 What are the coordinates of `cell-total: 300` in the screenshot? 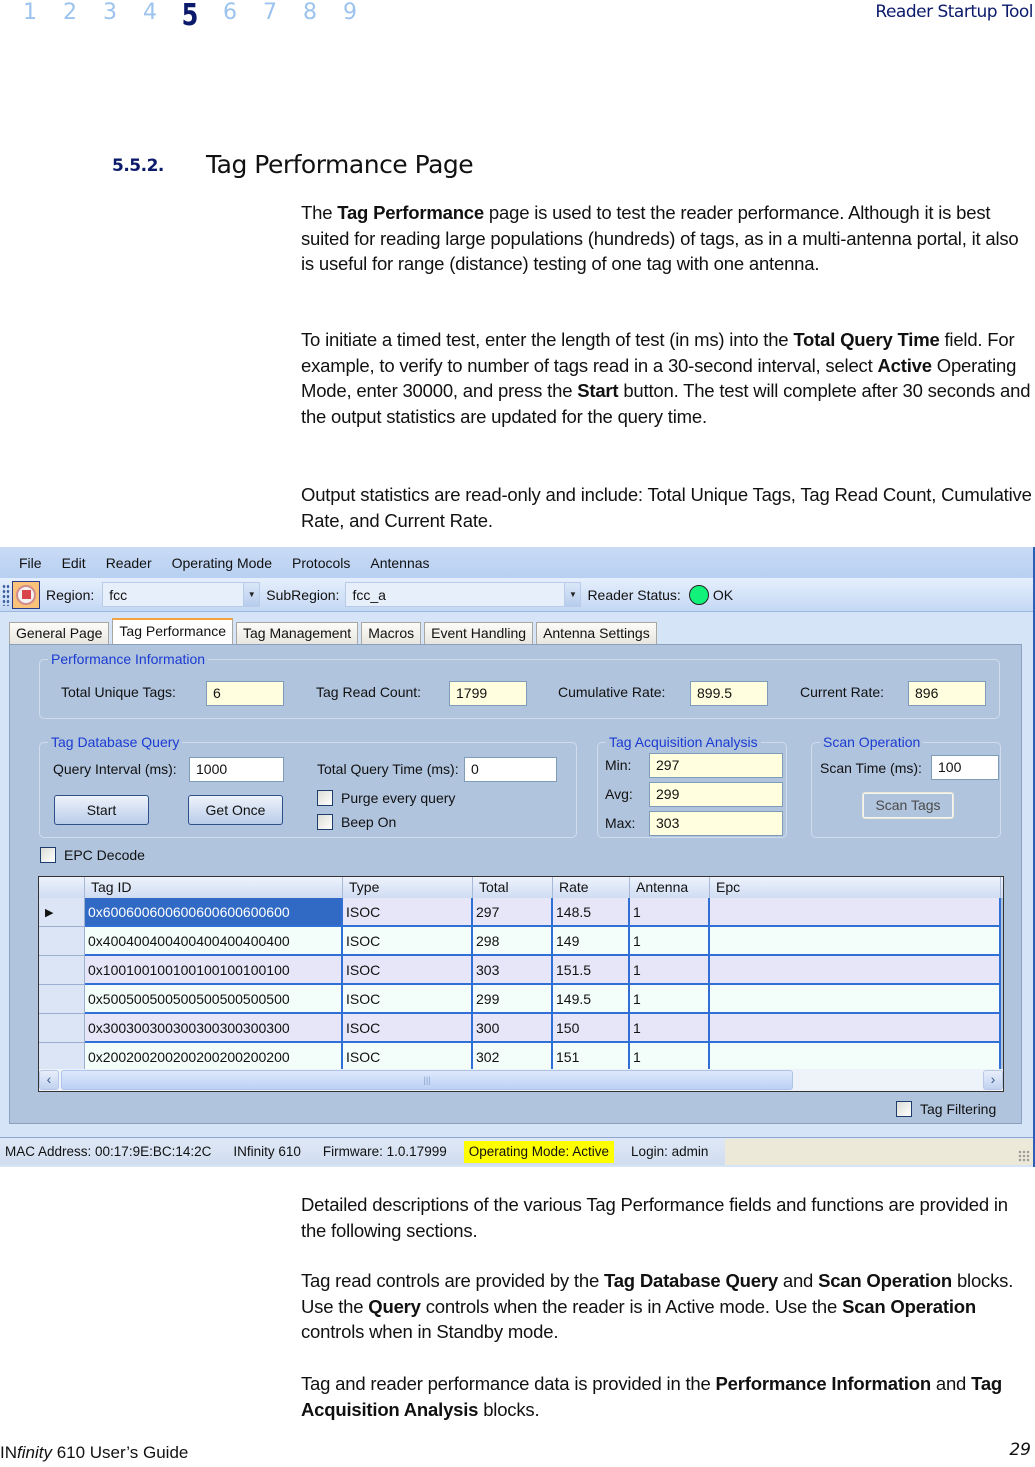 It's located at (513, 1028).